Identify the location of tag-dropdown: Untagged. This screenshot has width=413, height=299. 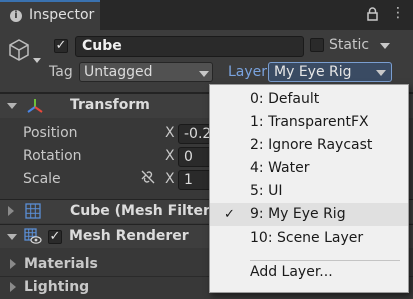
(146, 72).